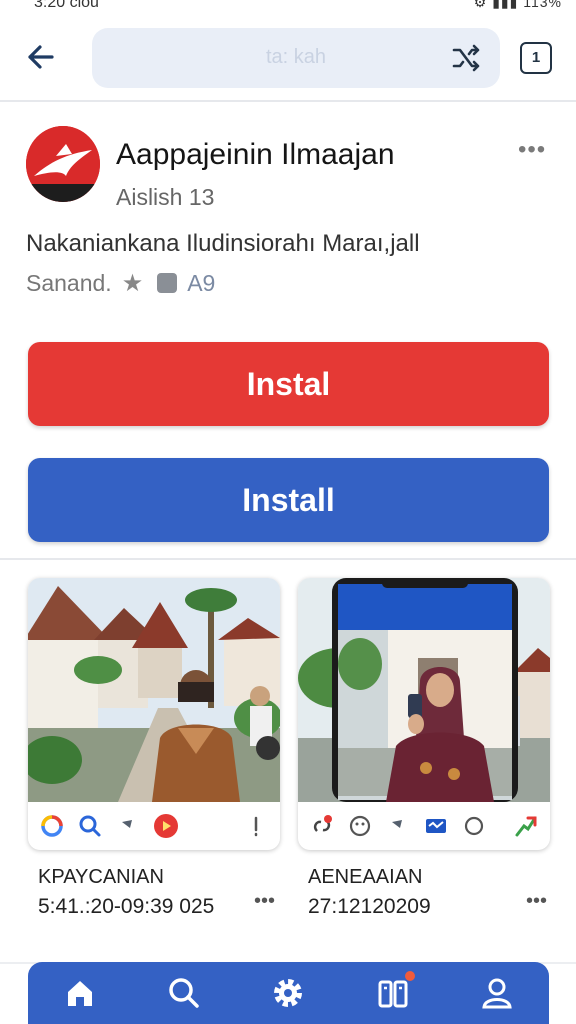  What do you see at coordinates (288, 559) in the screenshot?
I see `section-divider` at bounding box center [288, 559].